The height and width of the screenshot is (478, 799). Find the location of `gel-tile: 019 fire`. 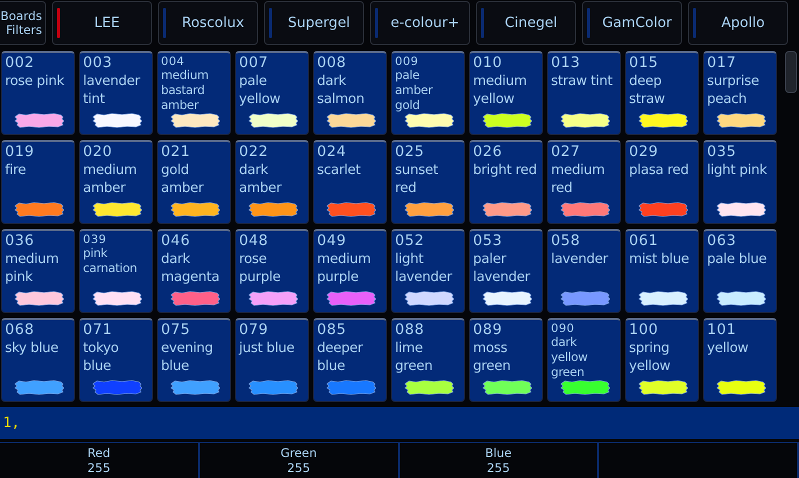

gel-tile: 019 fire is located at coordinates (38, 182).